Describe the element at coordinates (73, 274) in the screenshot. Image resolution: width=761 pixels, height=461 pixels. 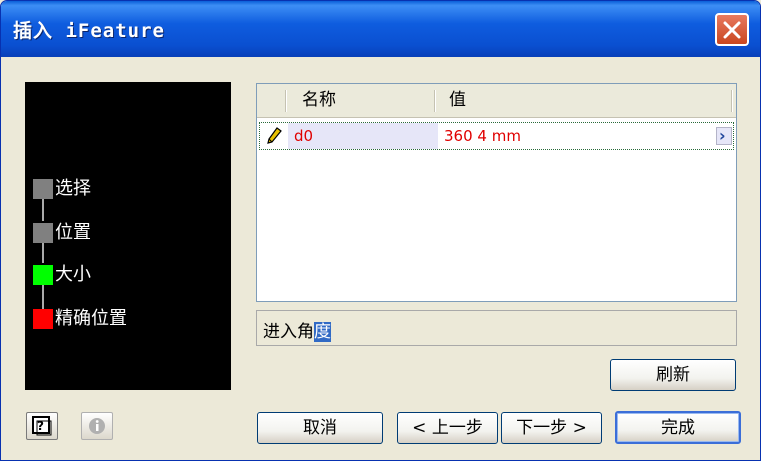
I see `step-label: 大小` at that location.